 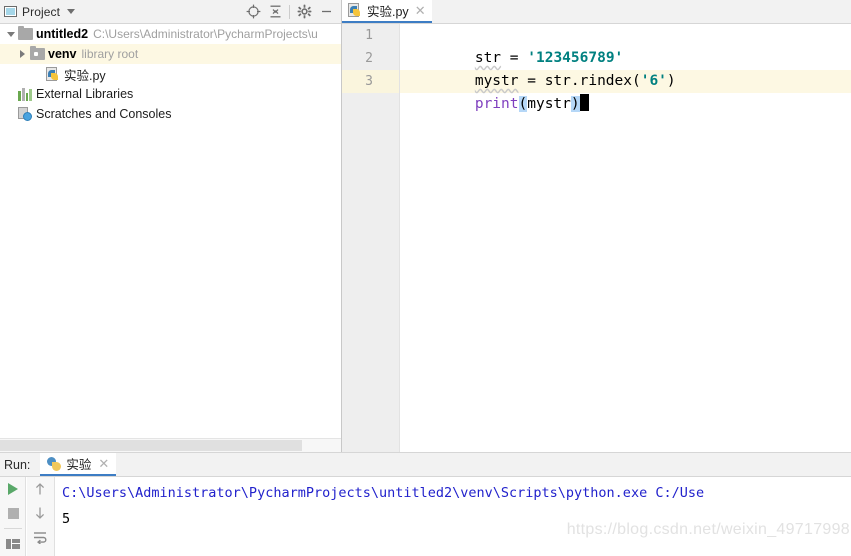 I want to click on layout-icon, so click(x=13, y=544).